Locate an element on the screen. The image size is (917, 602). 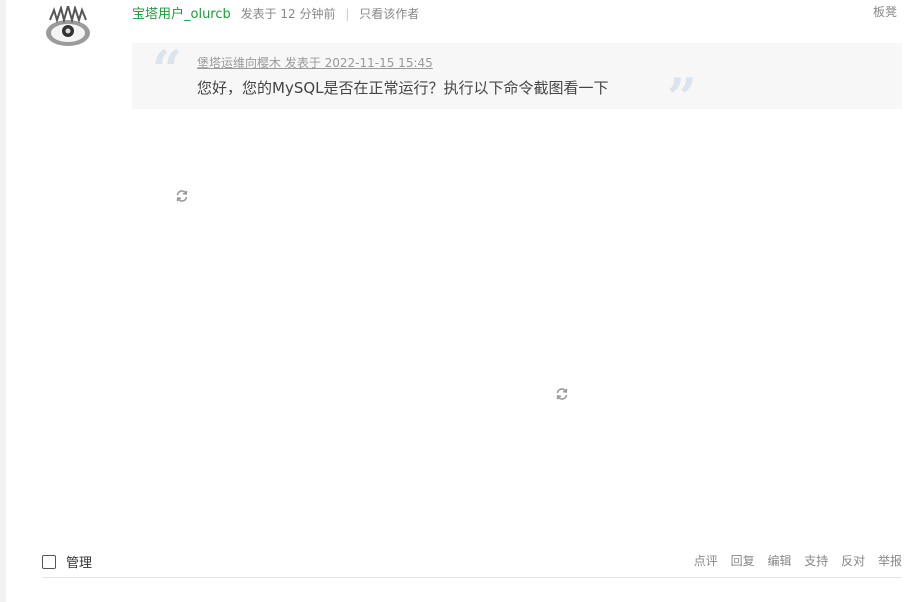
avatar-image is located at coordinates (68, 24).